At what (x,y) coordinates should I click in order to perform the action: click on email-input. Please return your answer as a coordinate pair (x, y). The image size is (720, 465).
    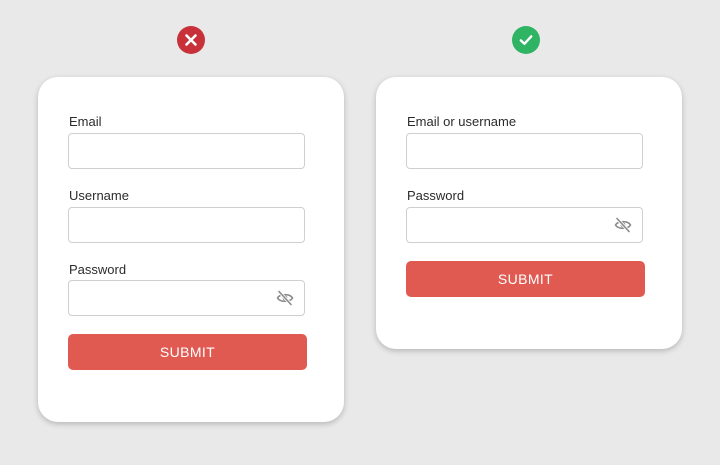
    Looking at the image, I should click on (169, 151).